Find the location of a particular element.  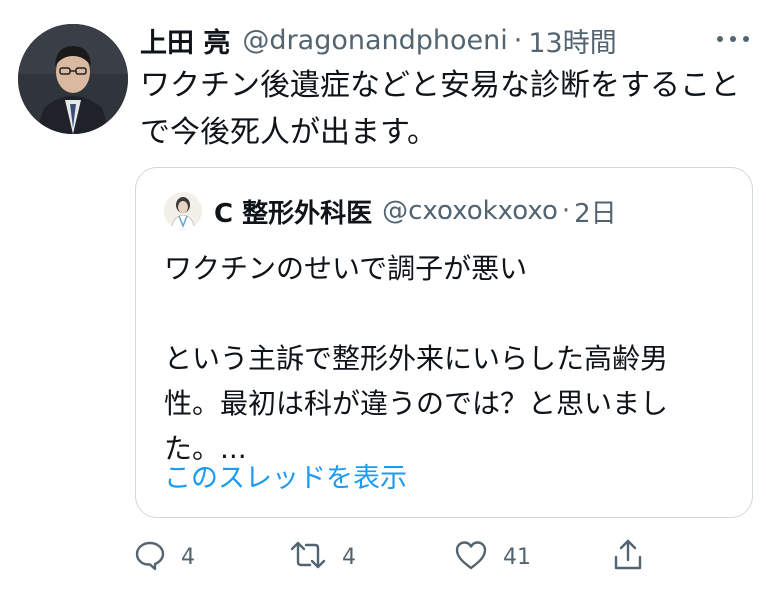

retweet-count: 4 is located at coordinates (349, 557).